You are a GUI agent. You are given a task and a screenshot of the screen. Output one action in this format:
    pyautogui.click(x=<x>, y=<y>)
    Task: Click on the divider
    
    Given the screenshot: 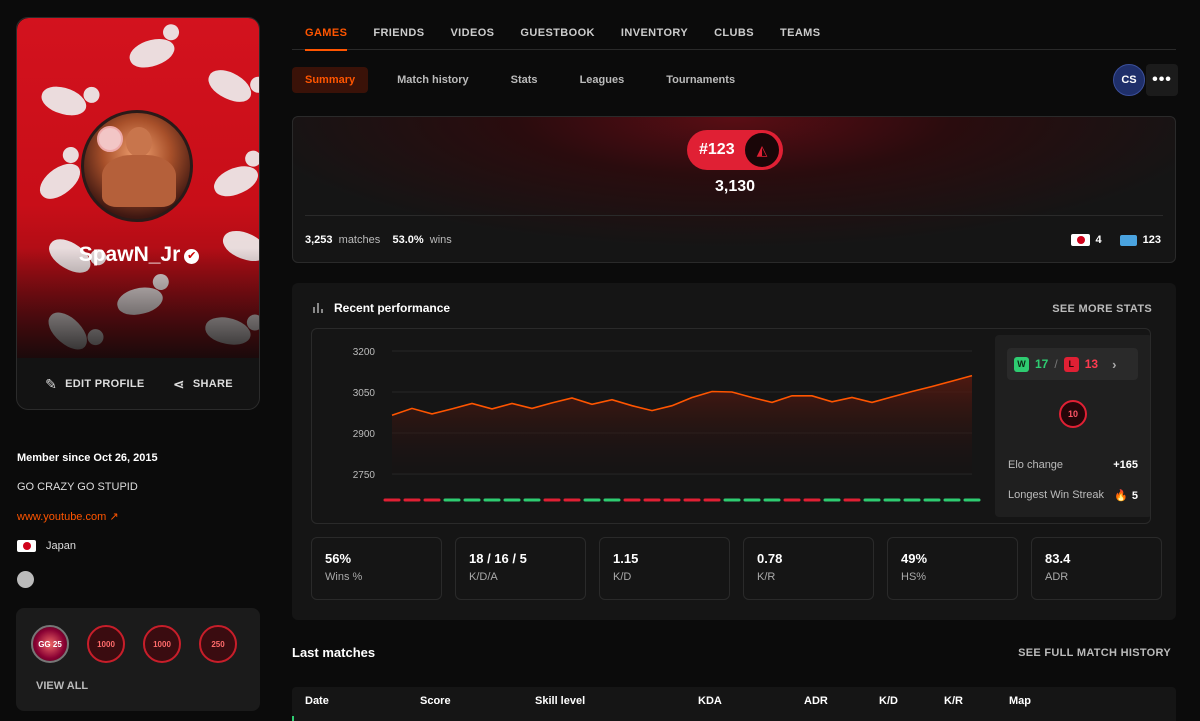 What is the action you would take?
    pyautogui.click(x=734, y=215)
    